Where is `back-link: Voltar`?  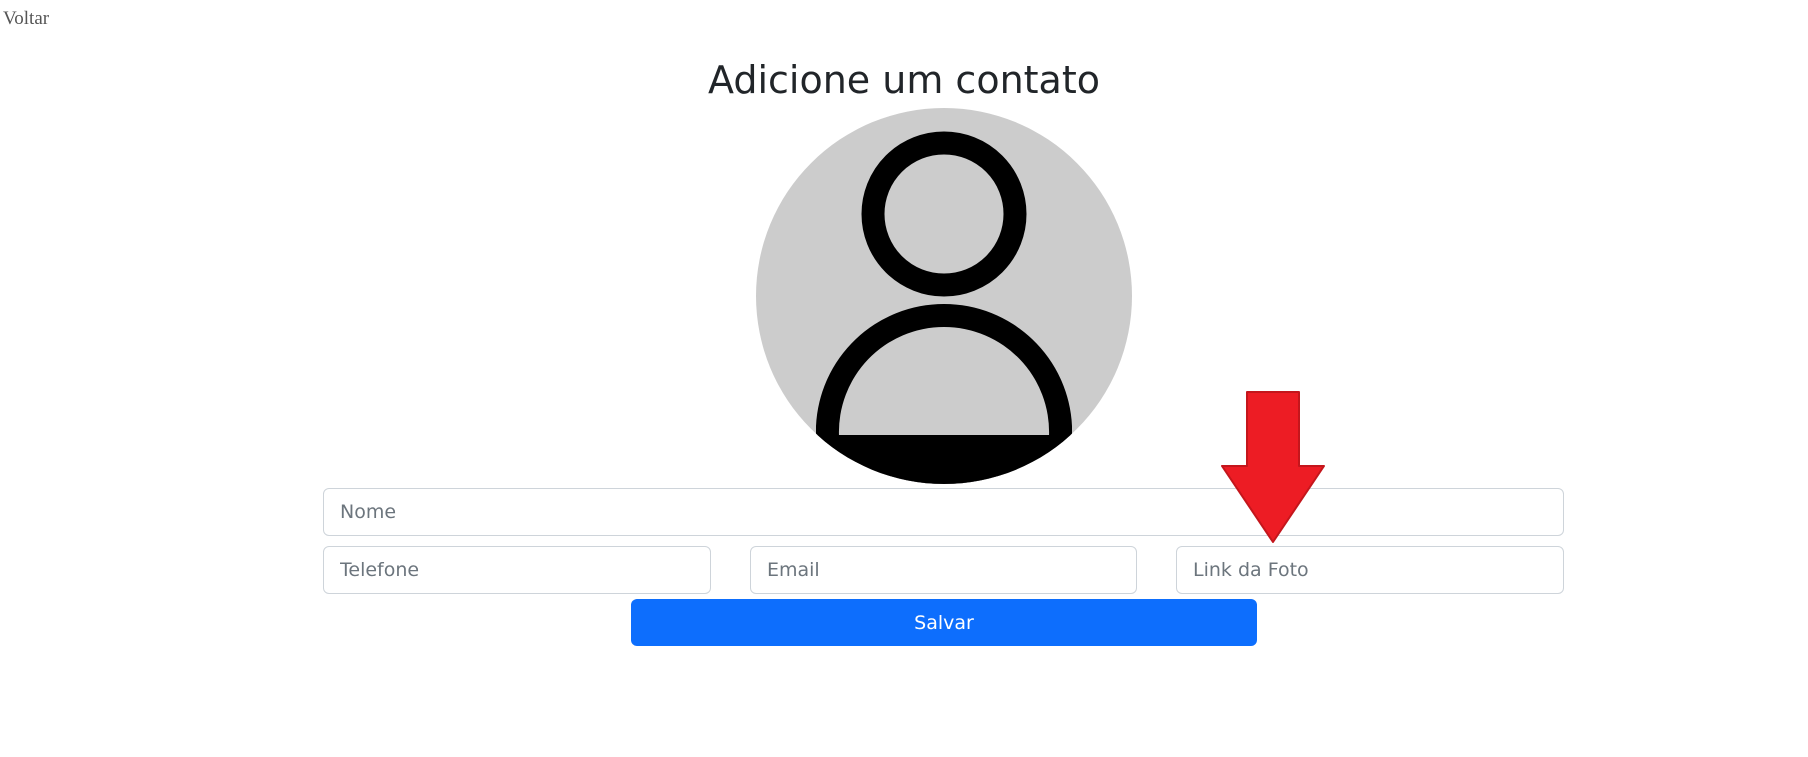
back-link: Voltar is located at coordinates (26, 19).